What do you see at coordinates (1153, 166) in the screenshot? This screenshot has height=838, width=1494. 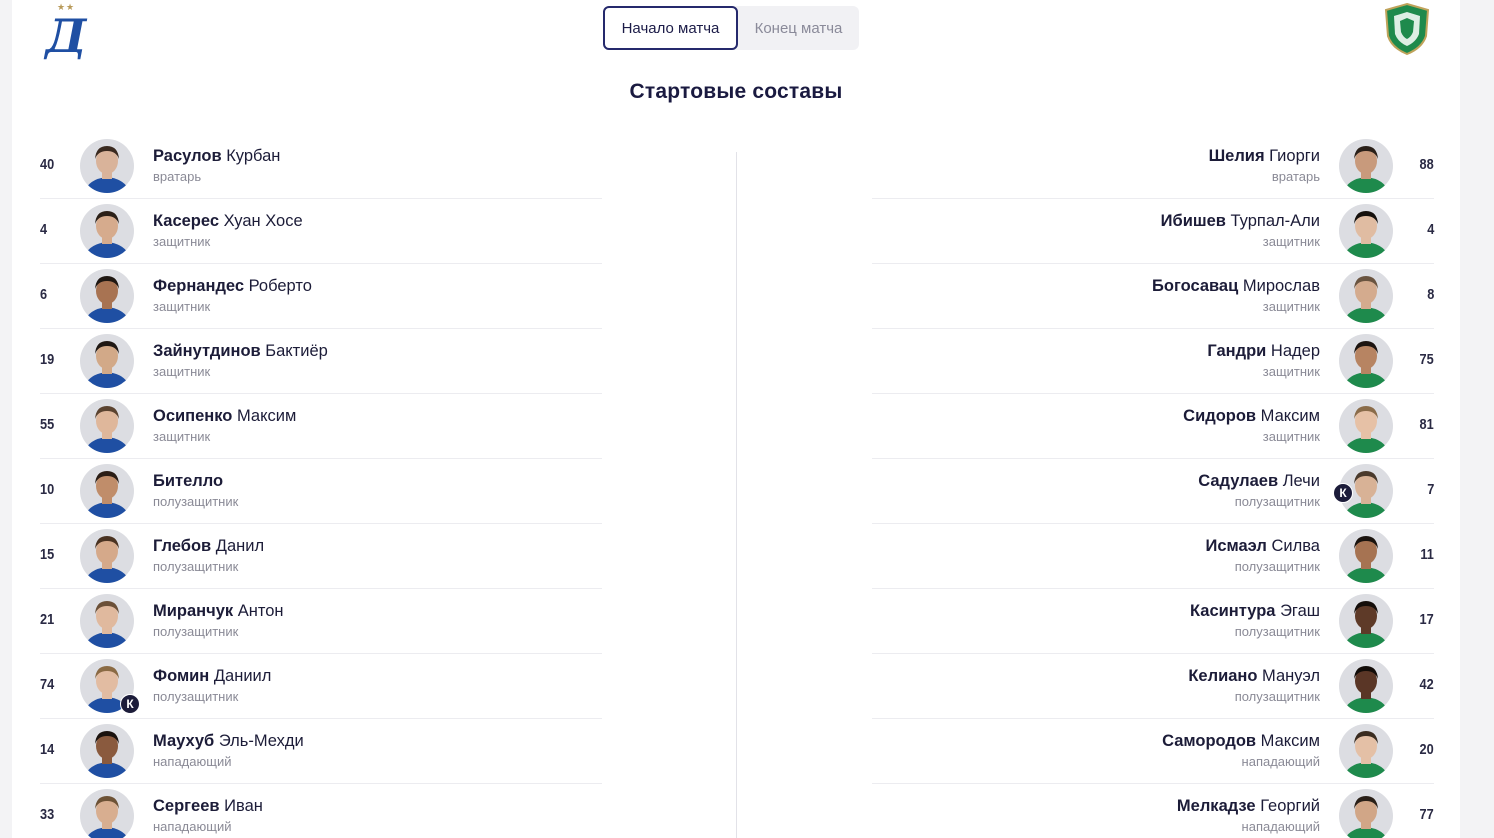 I see `player-row: 88 Шелия Гиорги вратарь` at bounding box center [1153, 166].